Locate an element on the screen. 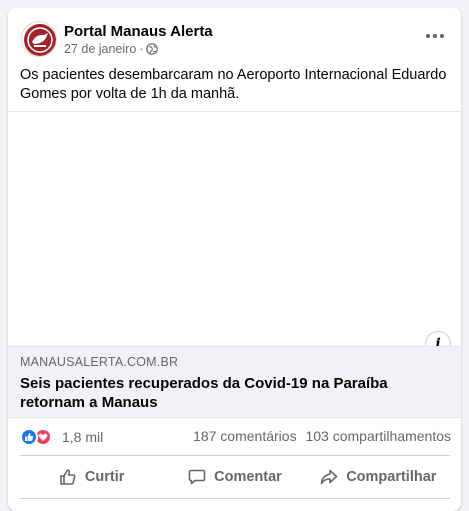 Image resolution: width=469 pixels, height=511 pixels. like-label: Curtir is located at coordinates (104, 477).